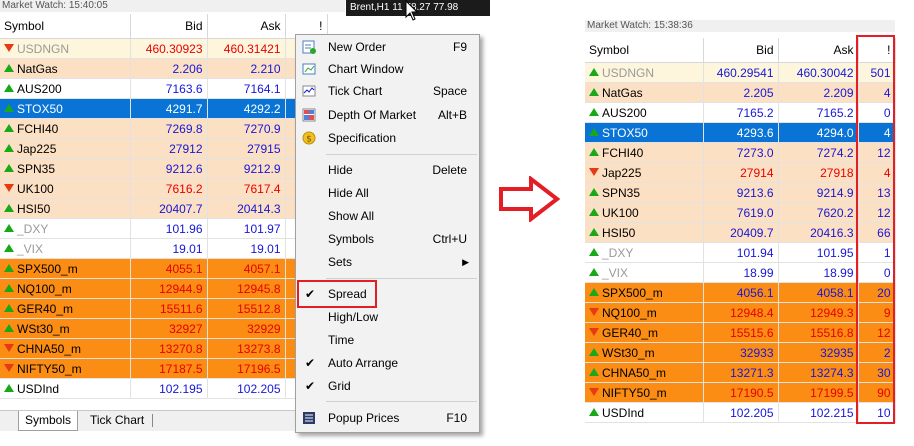 The height and width of the screenshot is (446, 914). What do you see at coordinates (387, 239) in the screenshot?
I see `menu-item-symbols: Symbols Ctrl+U` at bounding box center [387, 239].